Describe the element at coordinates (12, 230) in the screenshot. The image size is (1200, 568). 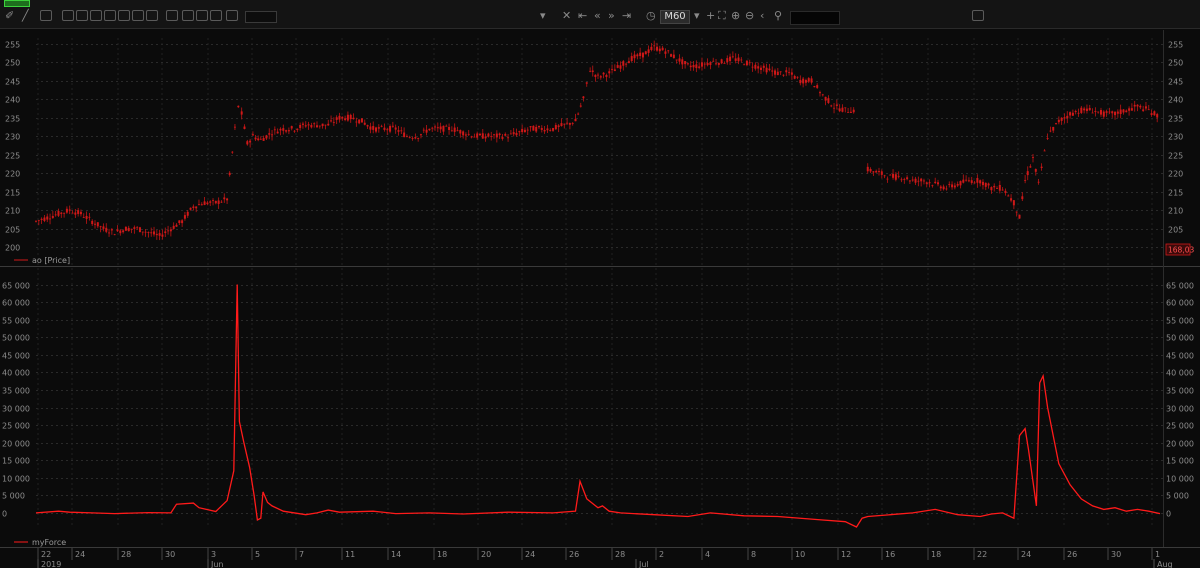
I see `price-tick-left: 205` at that location.